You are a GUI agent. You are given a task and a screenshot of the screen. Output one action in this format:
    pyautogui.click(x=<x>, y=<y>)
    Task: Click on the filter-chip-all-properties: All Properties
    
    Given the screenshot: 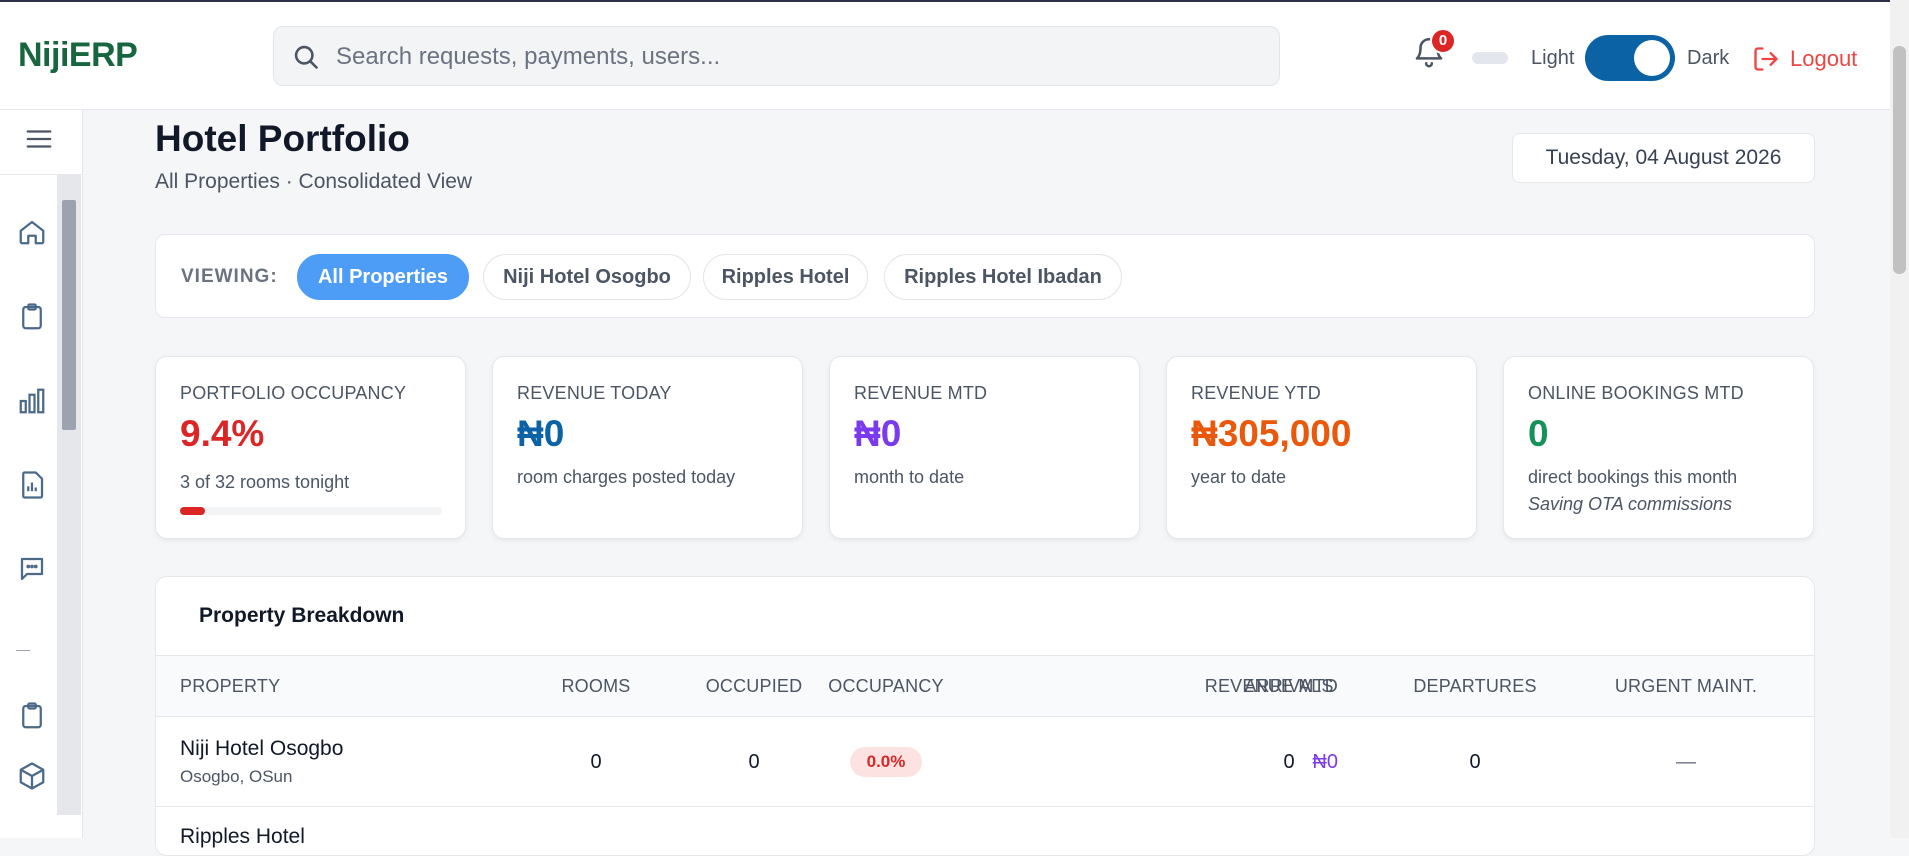 What is the action you would take?
    pyautogui.click(x=383, y=277)
    